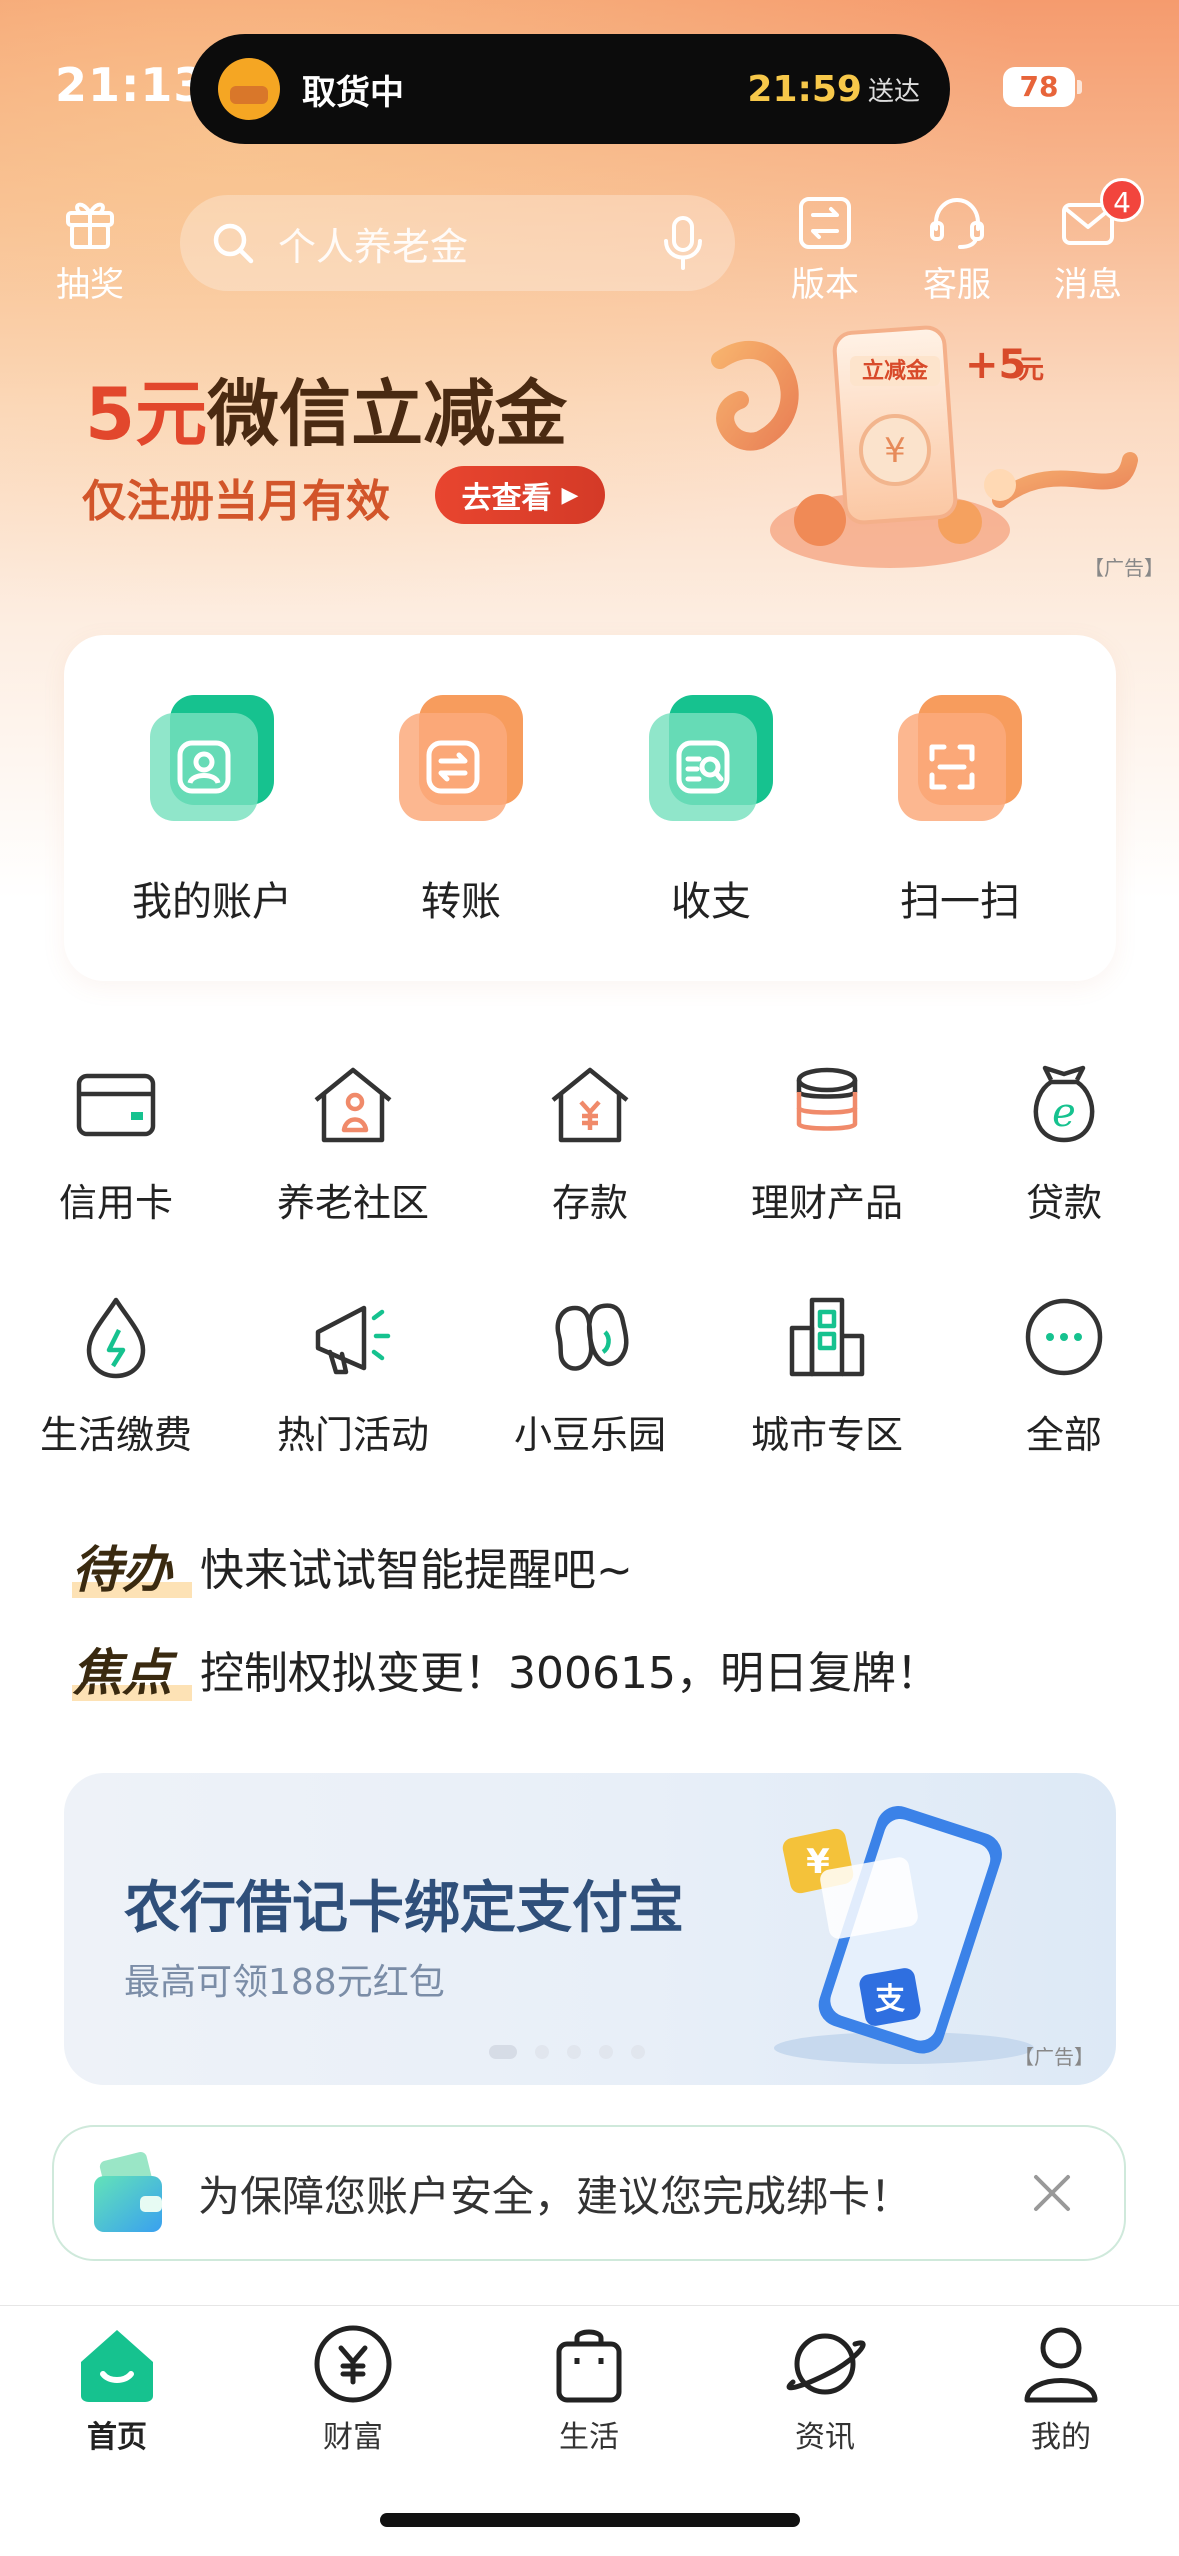 This screenshot has width=1179, height=2556. What do you see at coordinates (567, 2052) in the screenshot?
I see `carousel-dots` at bounding box center [567, 2052].